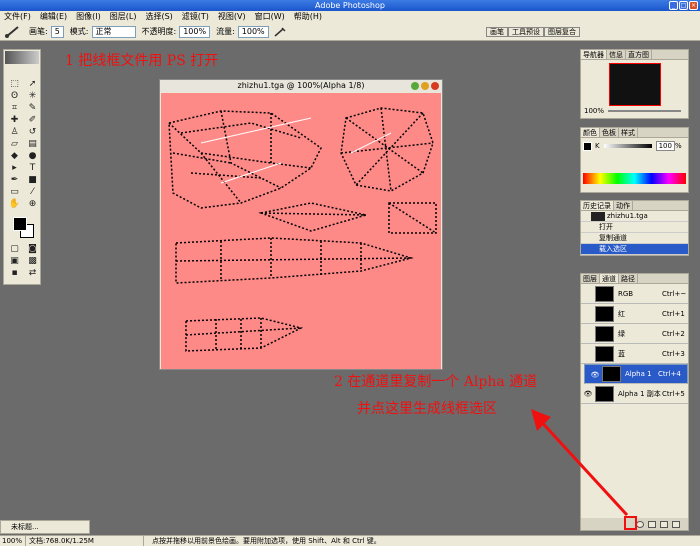 The image size is (700, 546). What do you see at coordinates (17, 17) in the screenshot?
I see `menu-file: 文件(F)` at bounding box center [17, 17].